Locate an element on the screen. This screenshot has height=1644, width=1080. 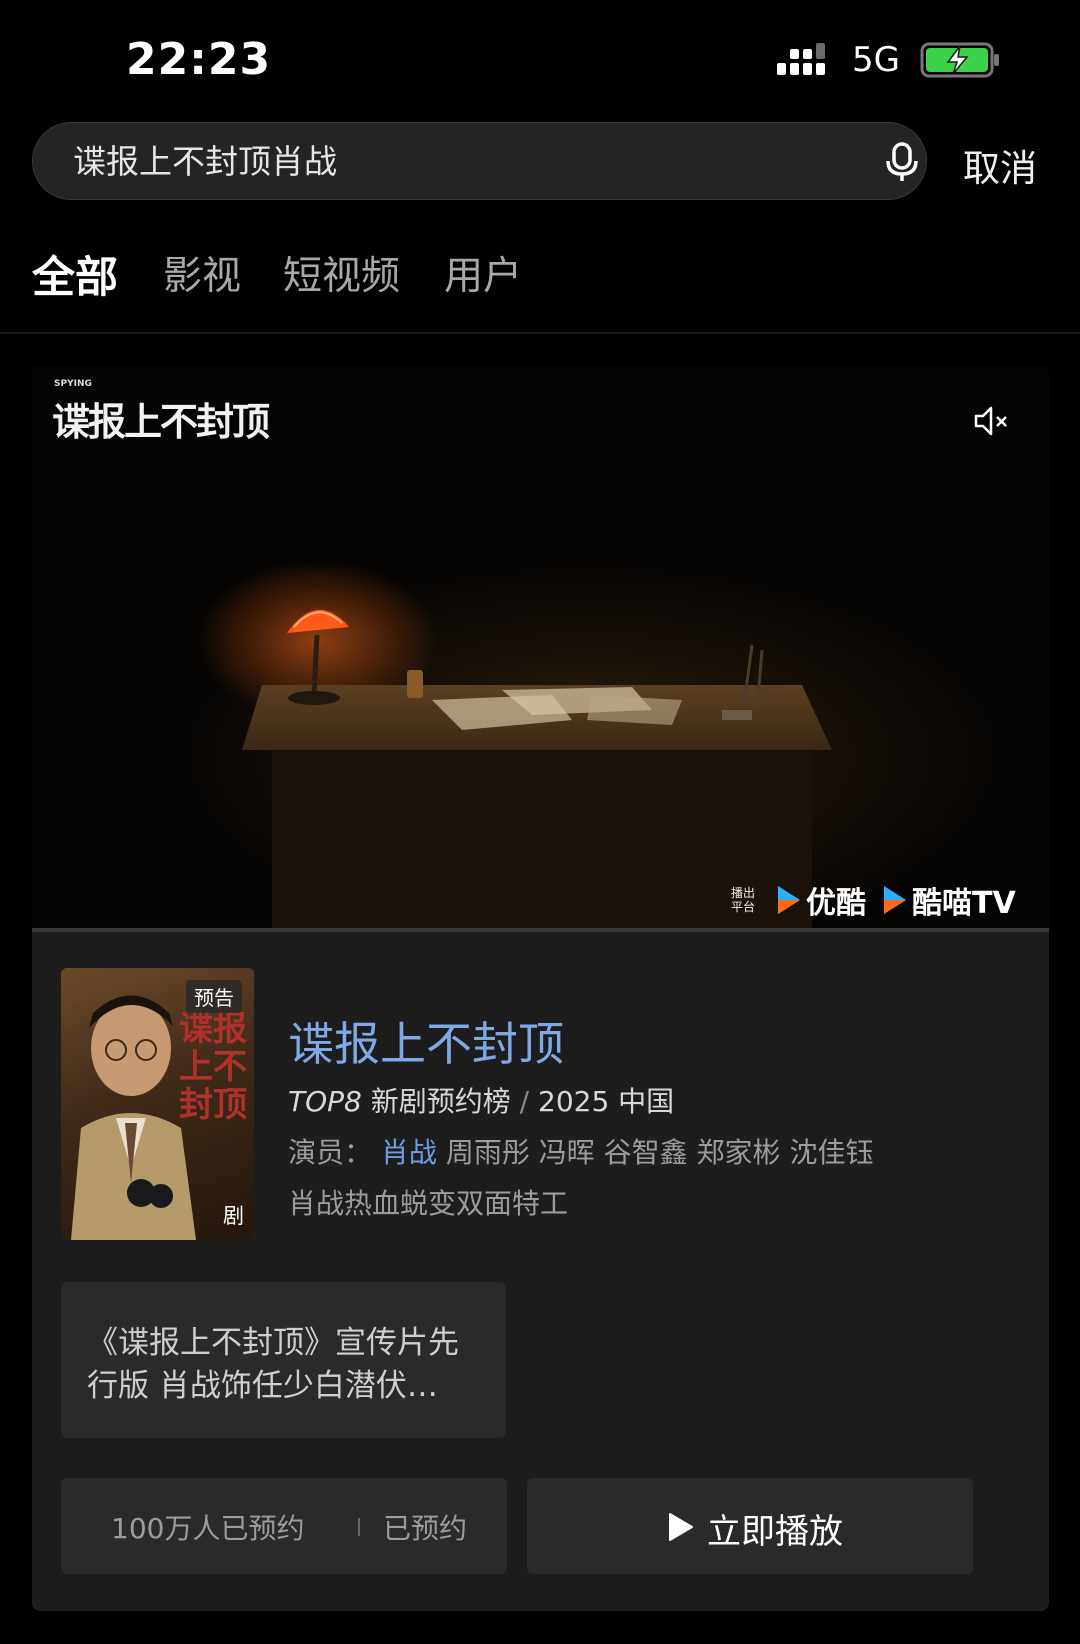
platform-kumiao-tv: 酷喵TV is located at coordinates (949, 901).